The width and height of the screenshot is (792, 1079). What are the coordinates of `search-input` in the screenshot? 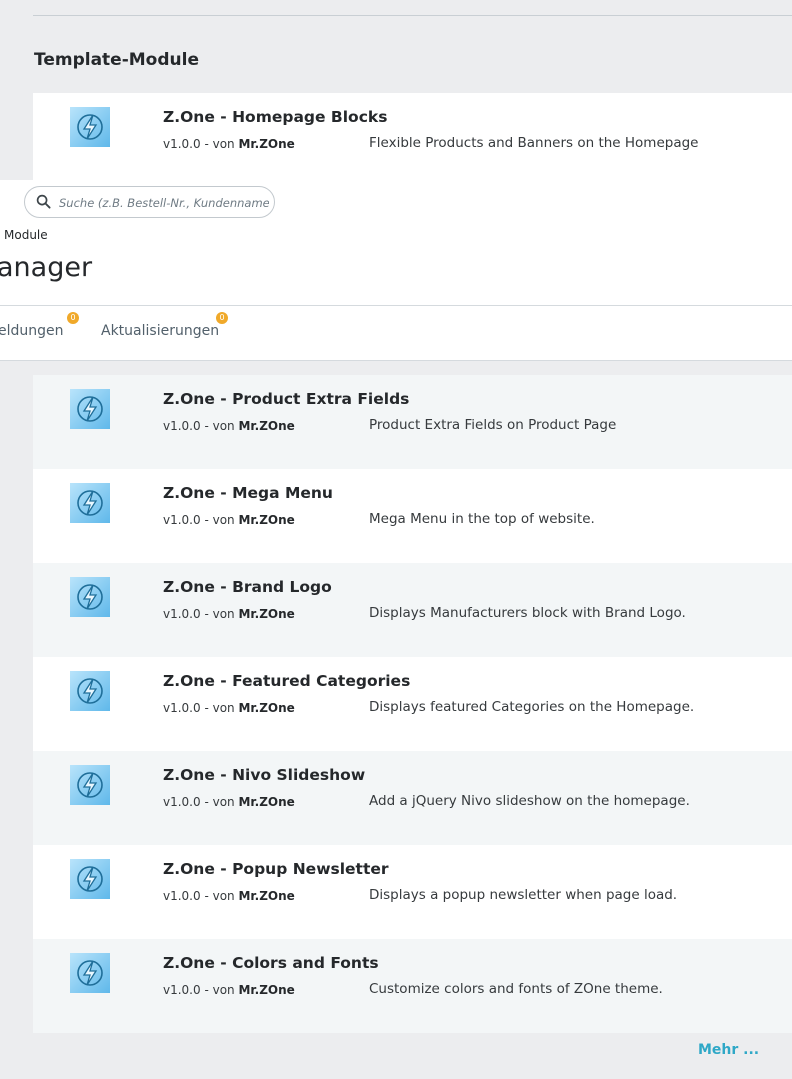 It's located at (164, 203).